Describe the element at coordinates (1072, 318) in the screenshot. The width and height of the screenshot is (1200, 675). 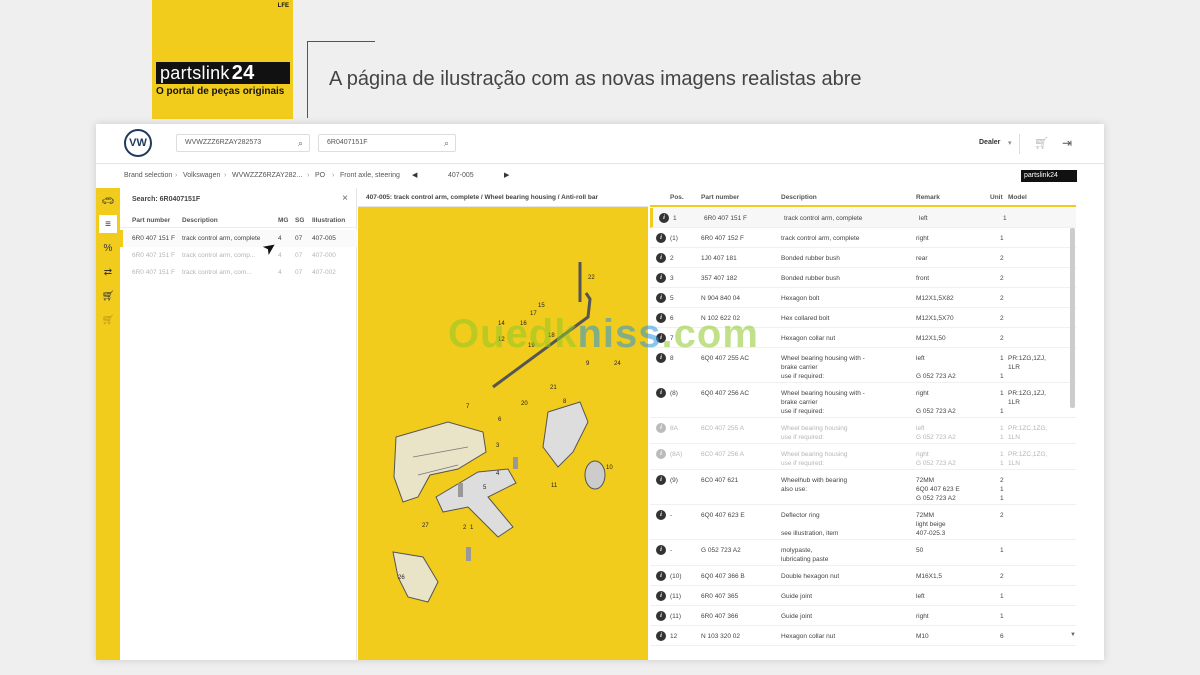
I see `scrollbar` at that location.